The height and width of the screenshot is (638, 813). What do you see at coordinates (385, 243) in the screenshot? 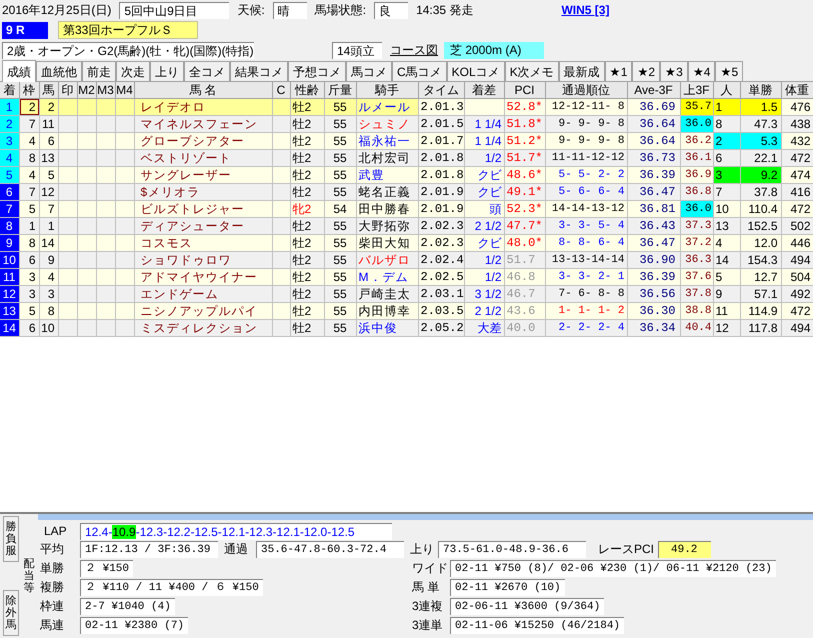
I see `jockey-name: 柴田大知` at bounding box center [385, 243].